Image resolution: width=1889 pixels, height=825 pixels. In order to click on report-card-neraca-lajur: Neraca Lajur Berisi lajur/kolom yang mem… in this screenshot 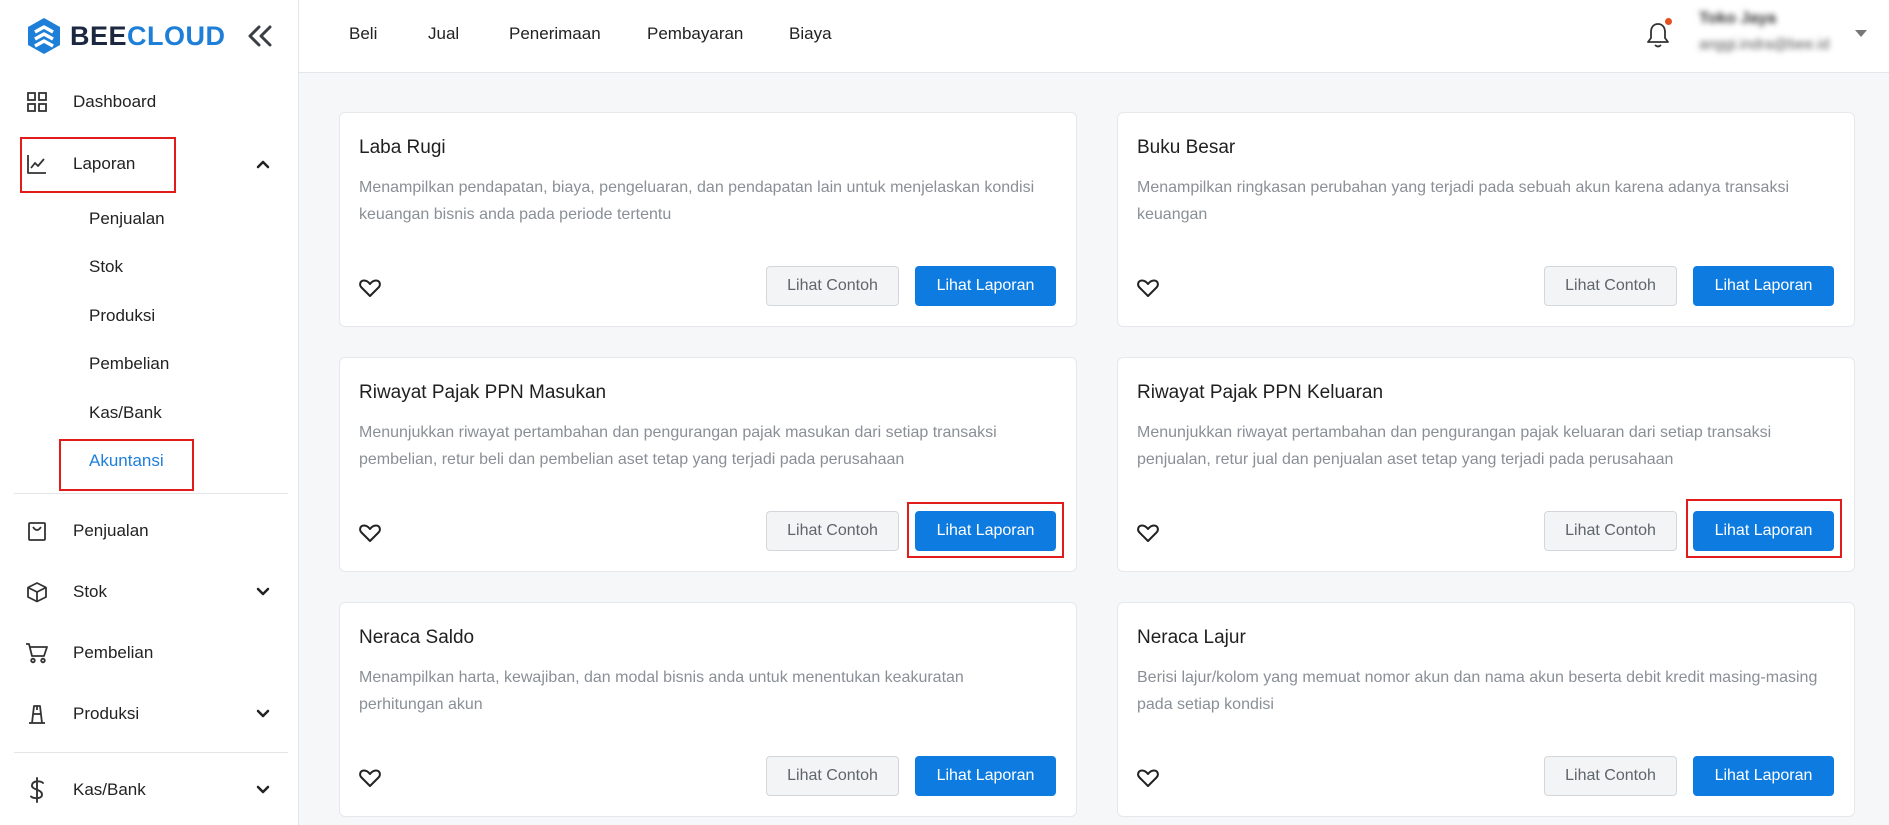, I will do `click(1486, 709)`.